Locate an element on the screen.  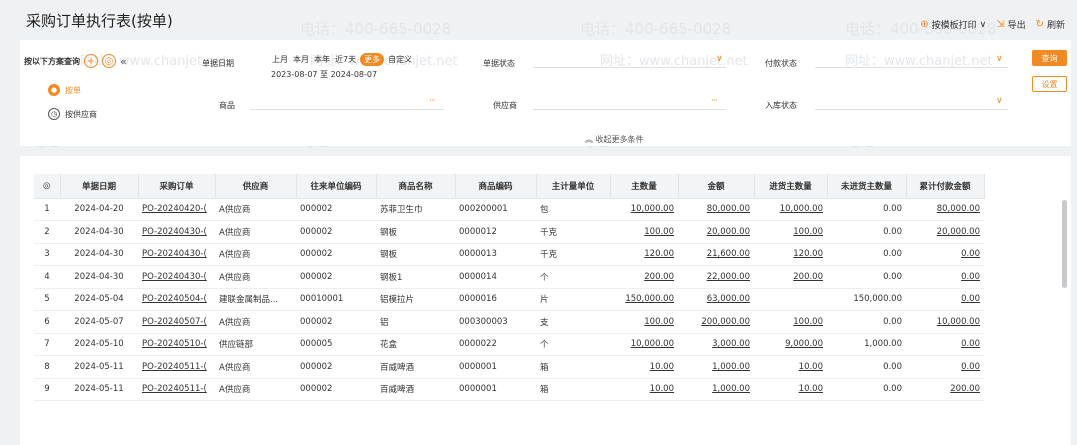
column-header: 金额 is located at coordinates (716, 186).